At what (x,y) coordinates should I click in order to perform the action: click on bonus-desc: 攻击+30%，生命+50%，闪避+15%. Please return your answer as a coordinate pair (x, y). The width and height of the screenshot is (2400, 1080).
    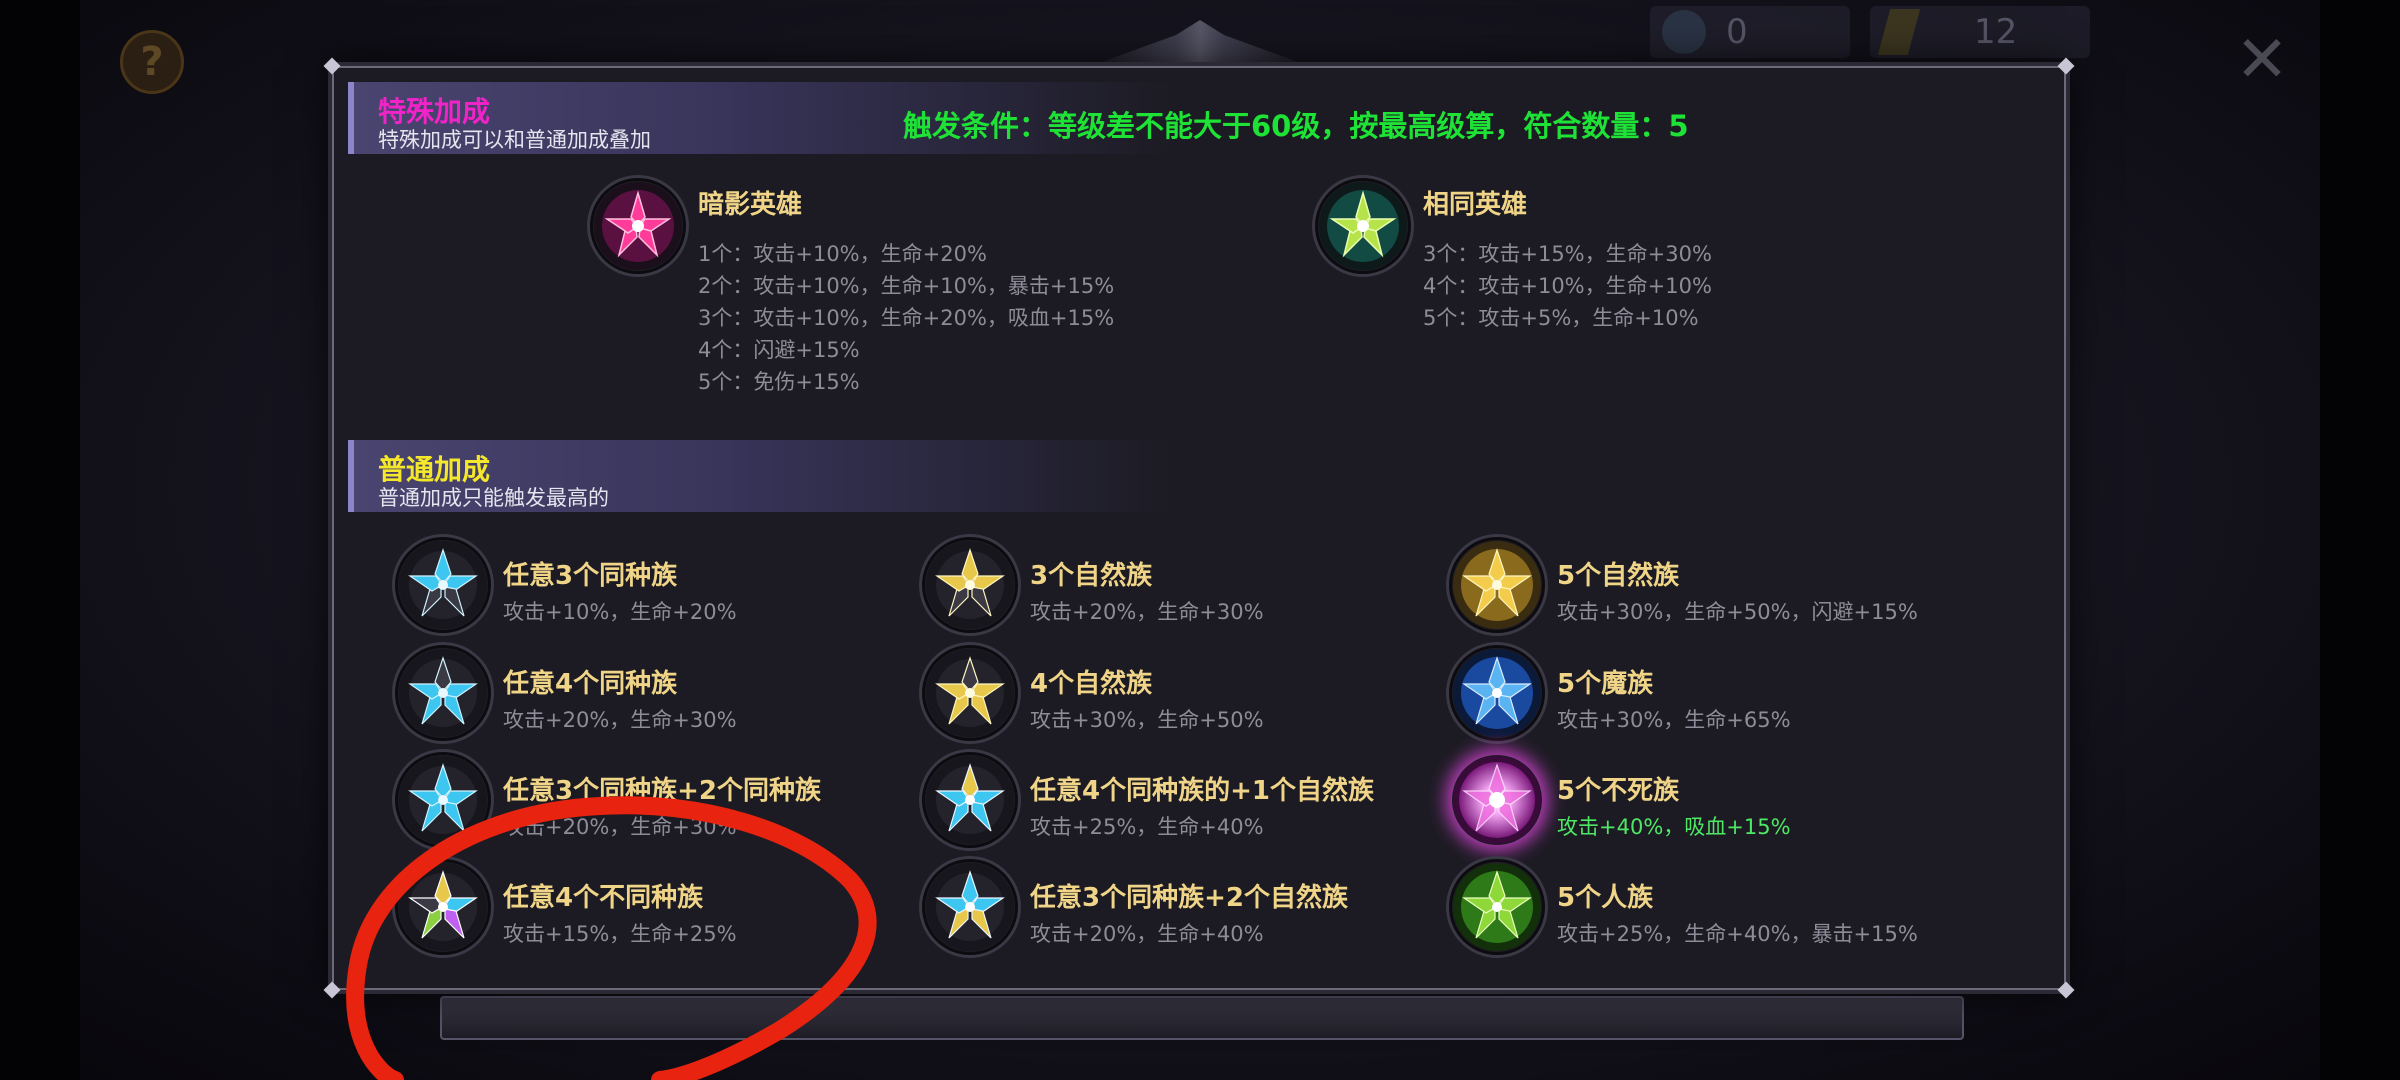
    Looking at the image, I should click on (1737, 612).